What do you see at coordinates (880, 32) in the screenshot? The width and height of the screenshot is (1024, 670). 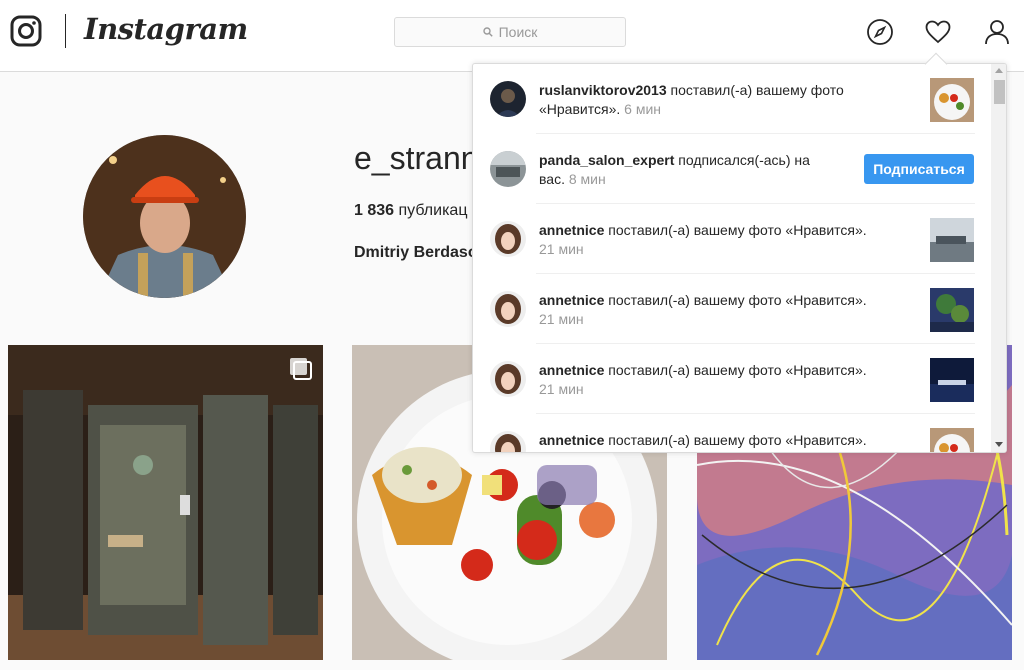 I see `explore-compass-icon` at bounding box center [880, 32].